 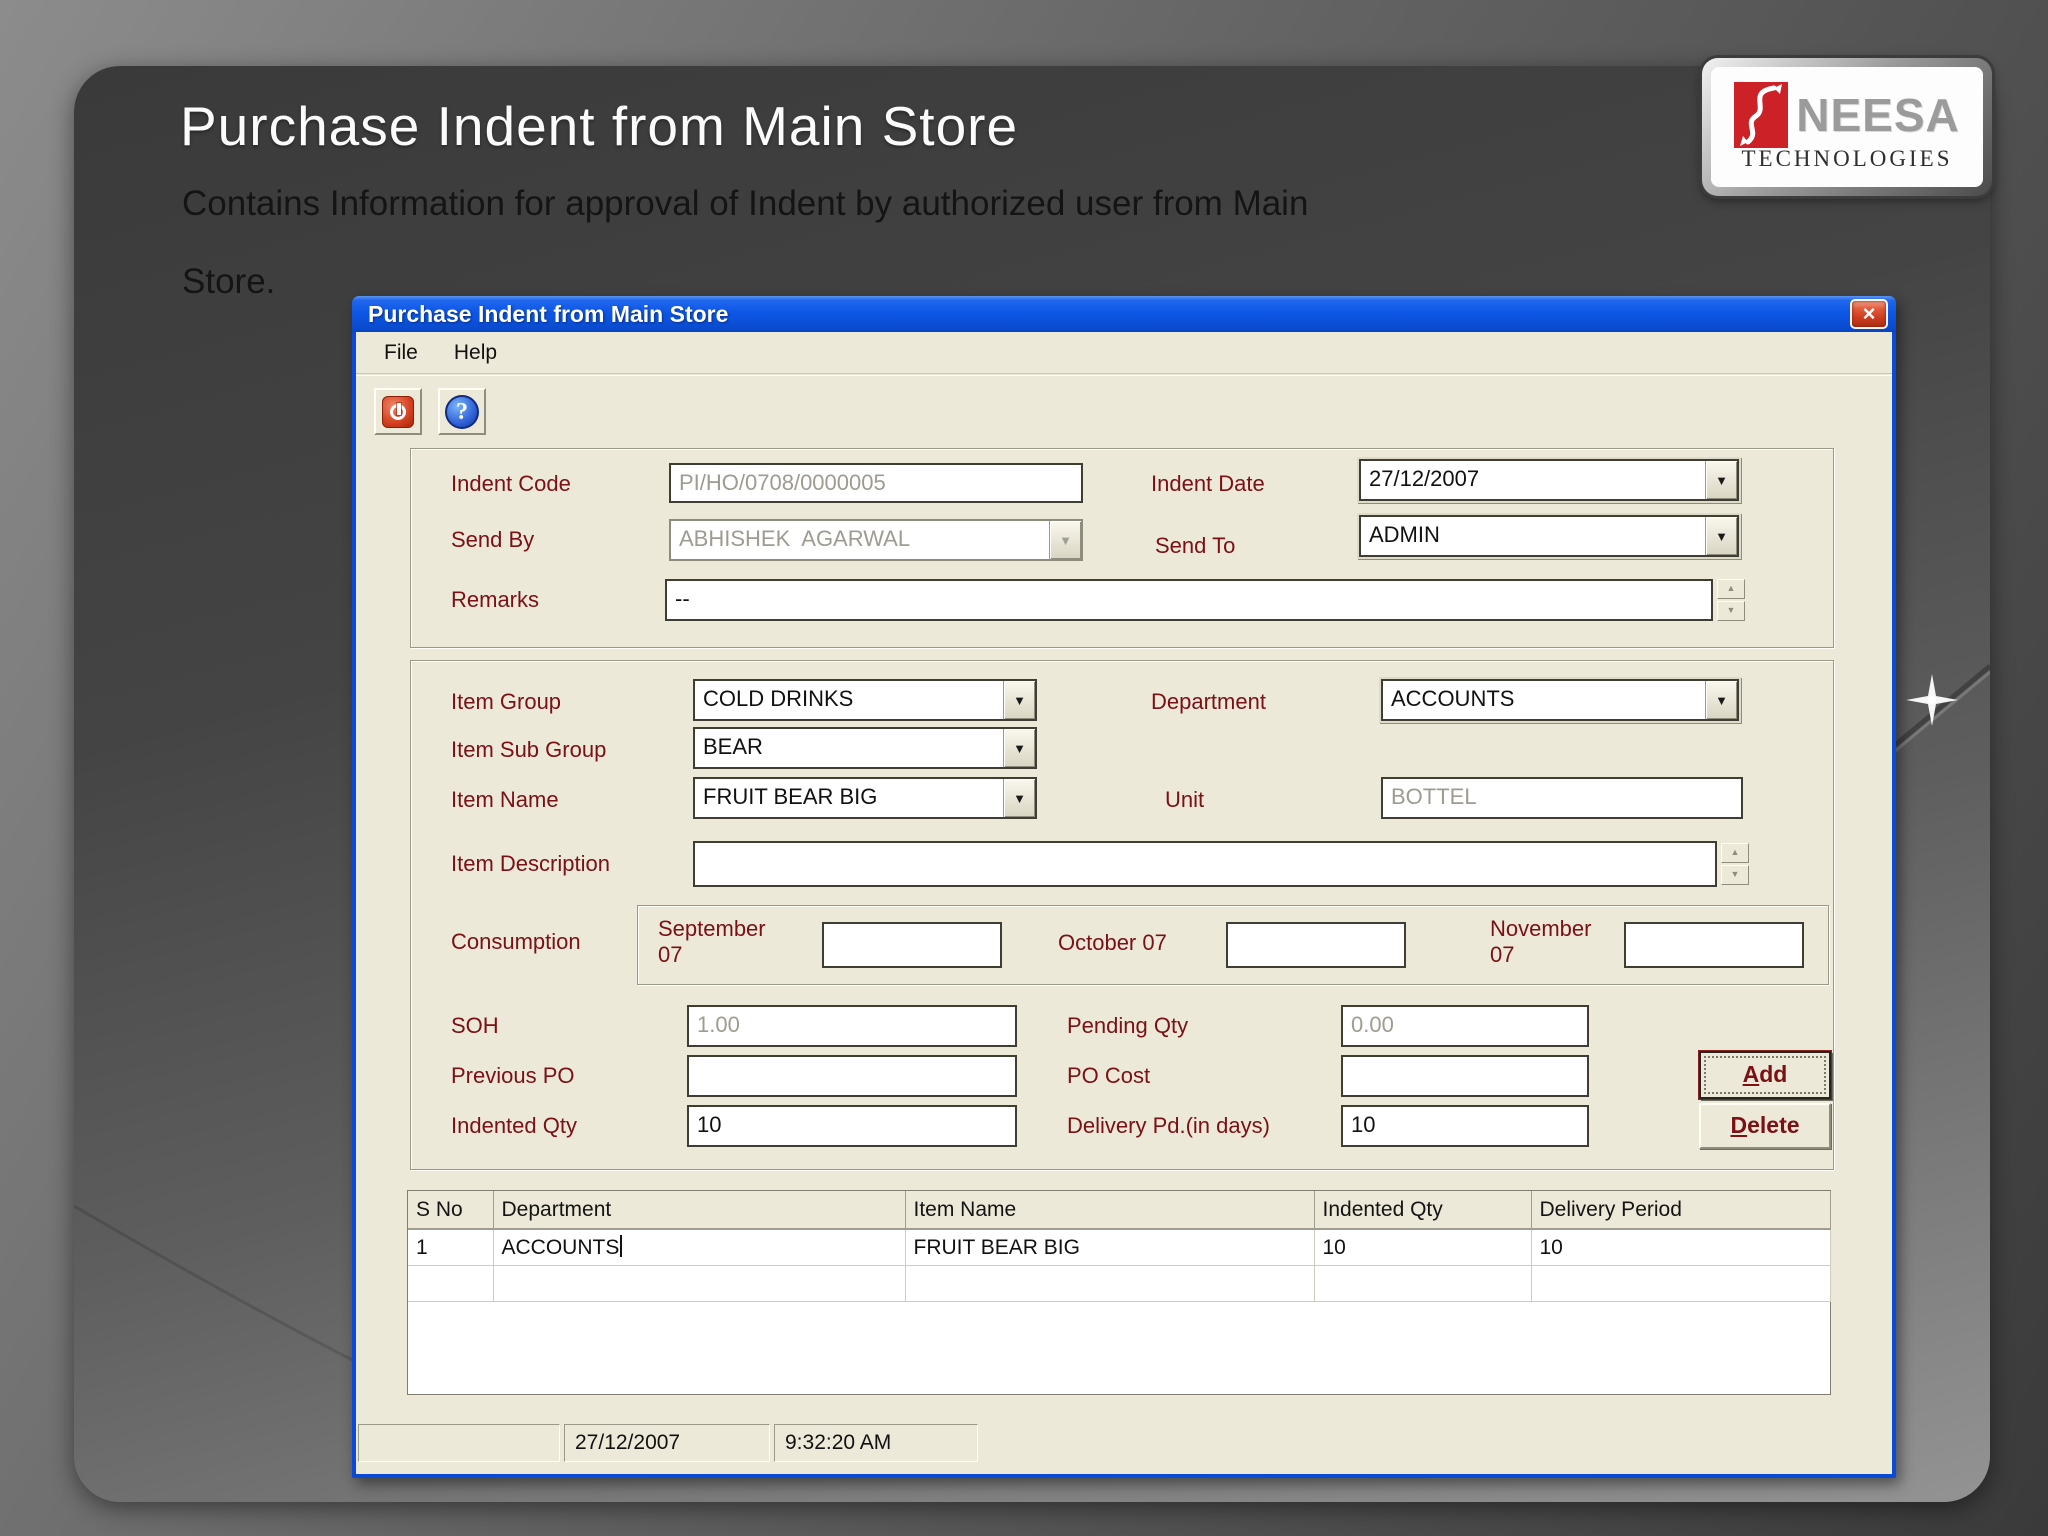 I want to click on logo-subtitle: TECHNOLOGIES, so click(x=1847, y=158).